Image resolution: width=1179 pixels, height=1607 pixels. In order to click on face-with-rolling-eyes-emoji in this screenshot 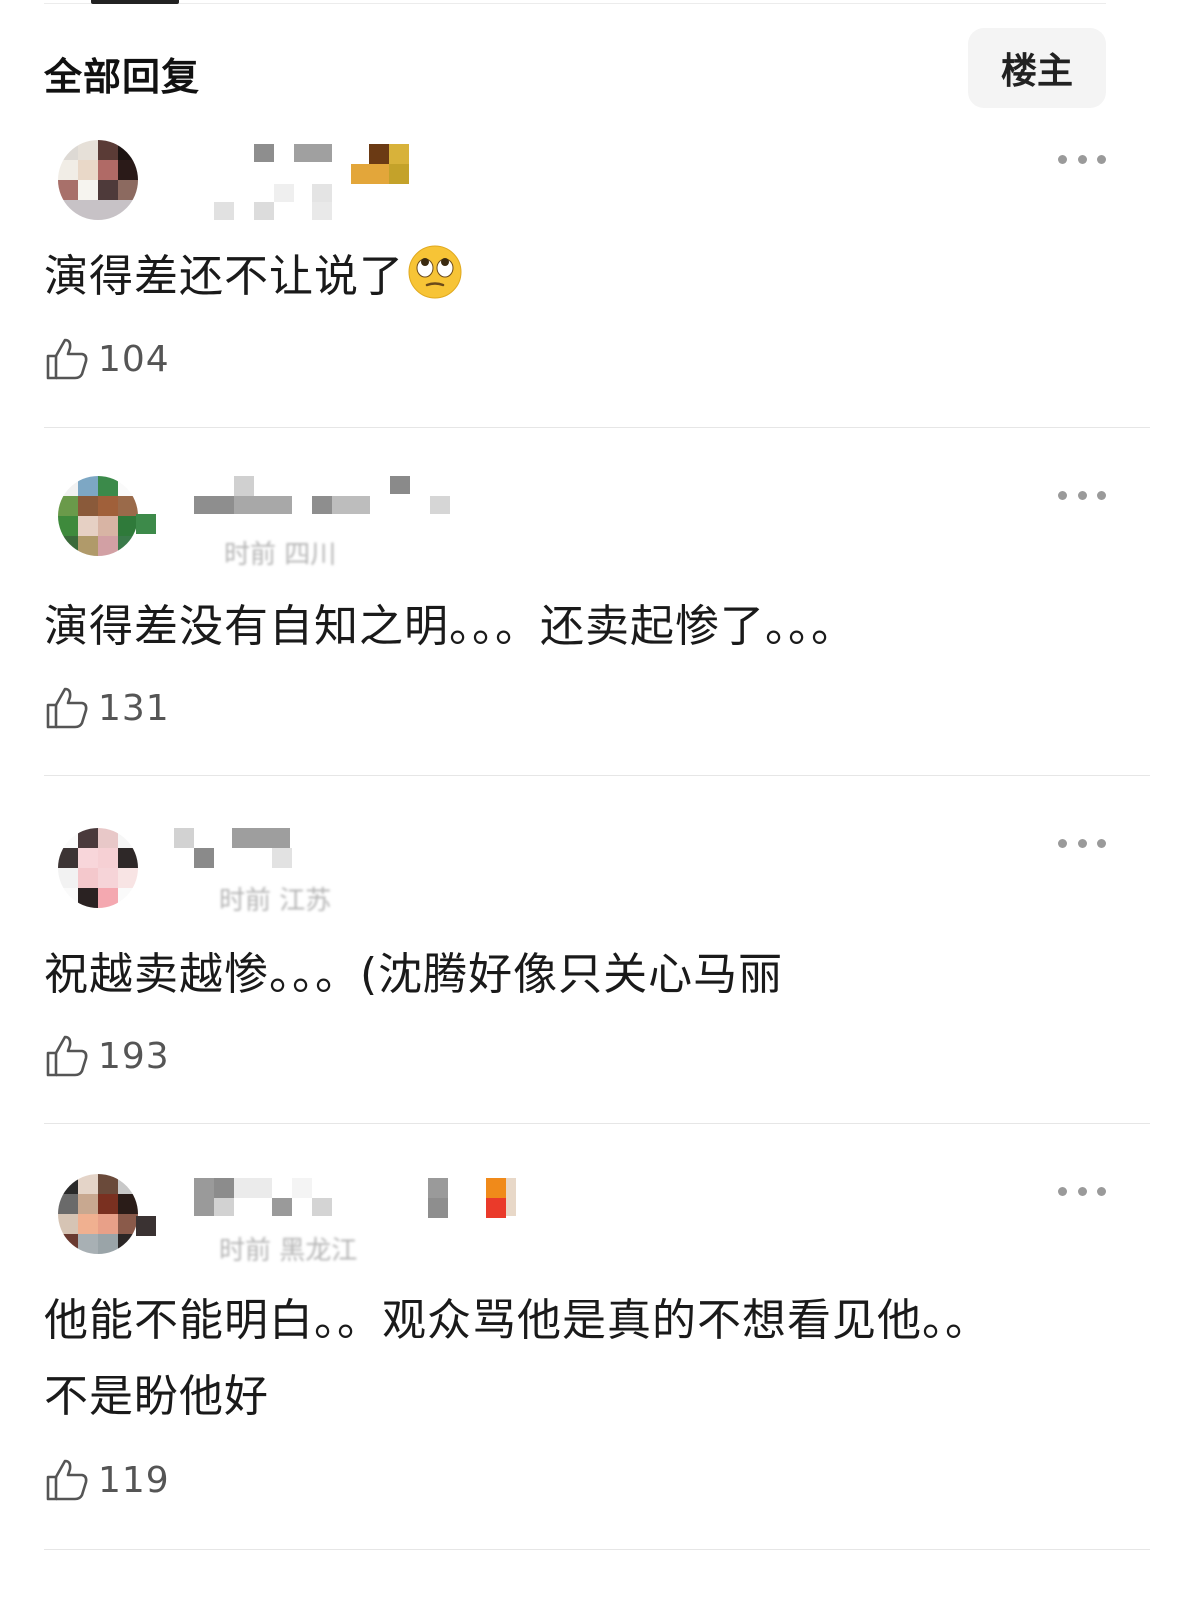, I will do `click(435, 272)`.